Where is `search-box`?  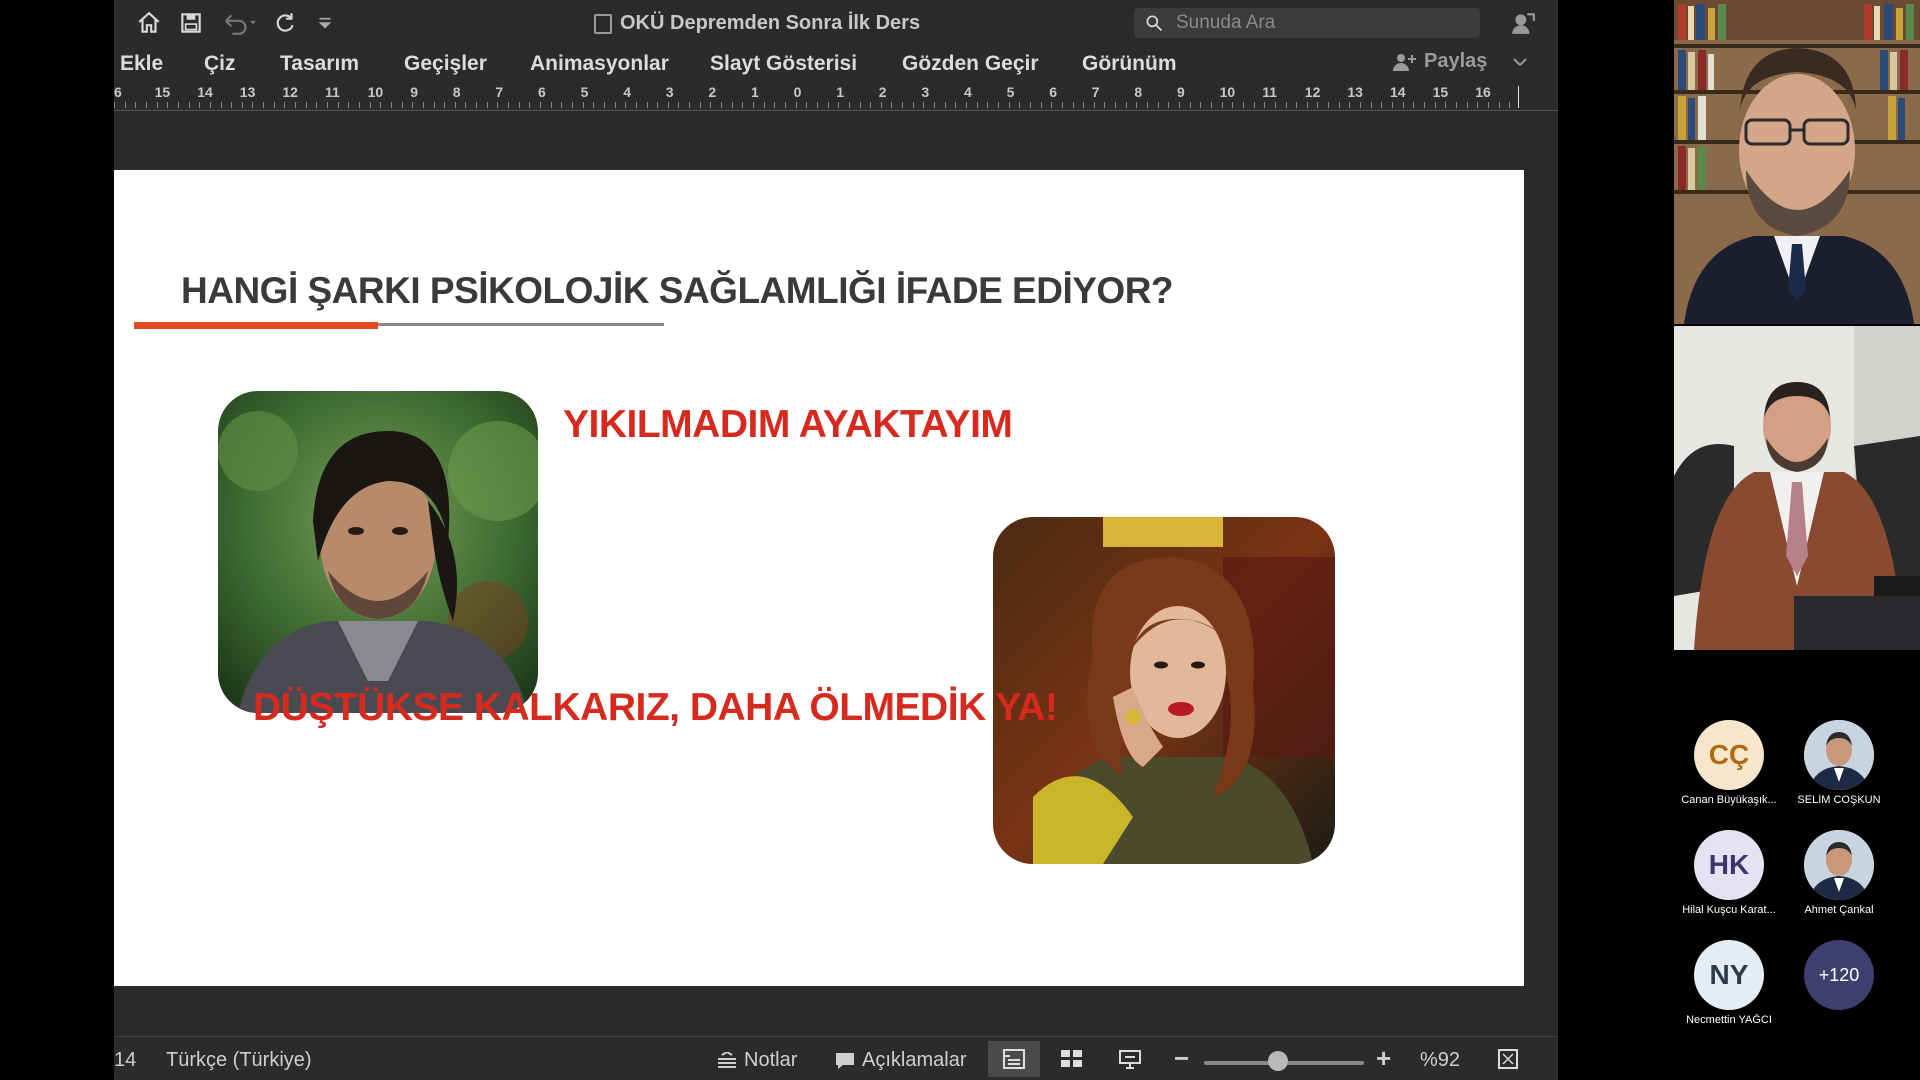
search-box is located at coordinates (1307, 23).